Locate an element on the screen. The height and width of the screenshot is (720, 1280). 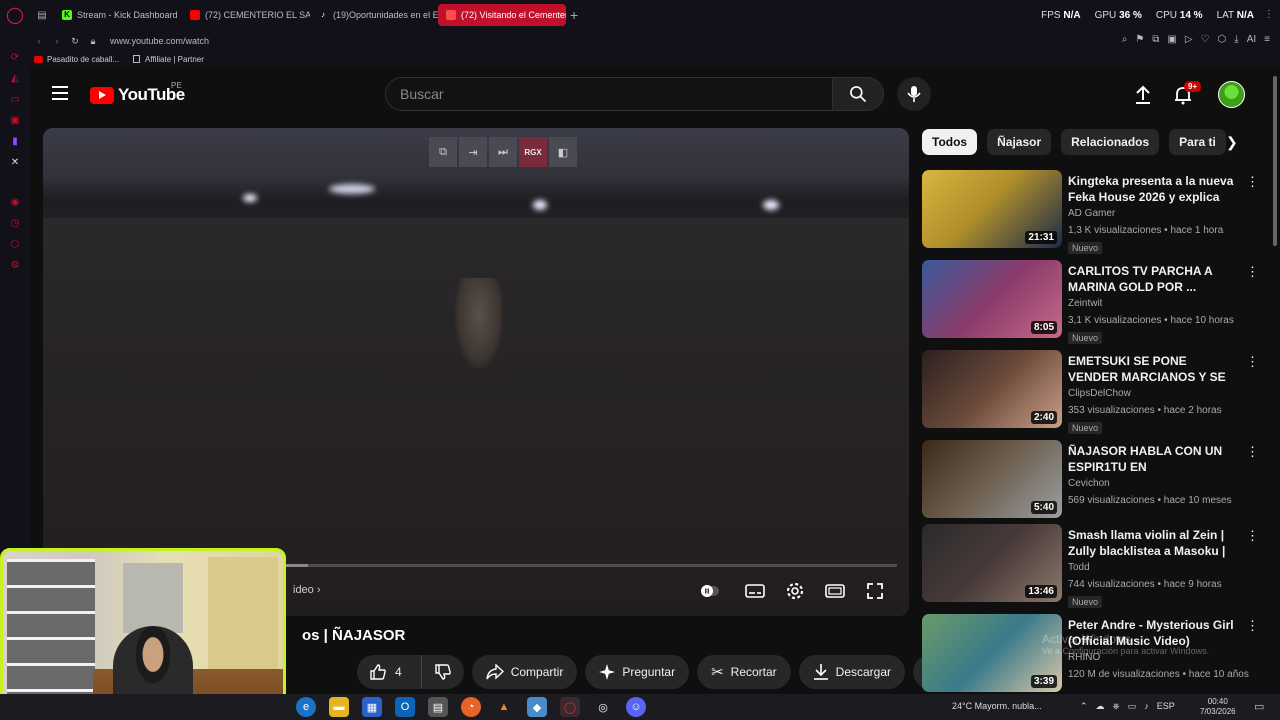
ask-button: Preguntar is located at coordinates (637, 672).